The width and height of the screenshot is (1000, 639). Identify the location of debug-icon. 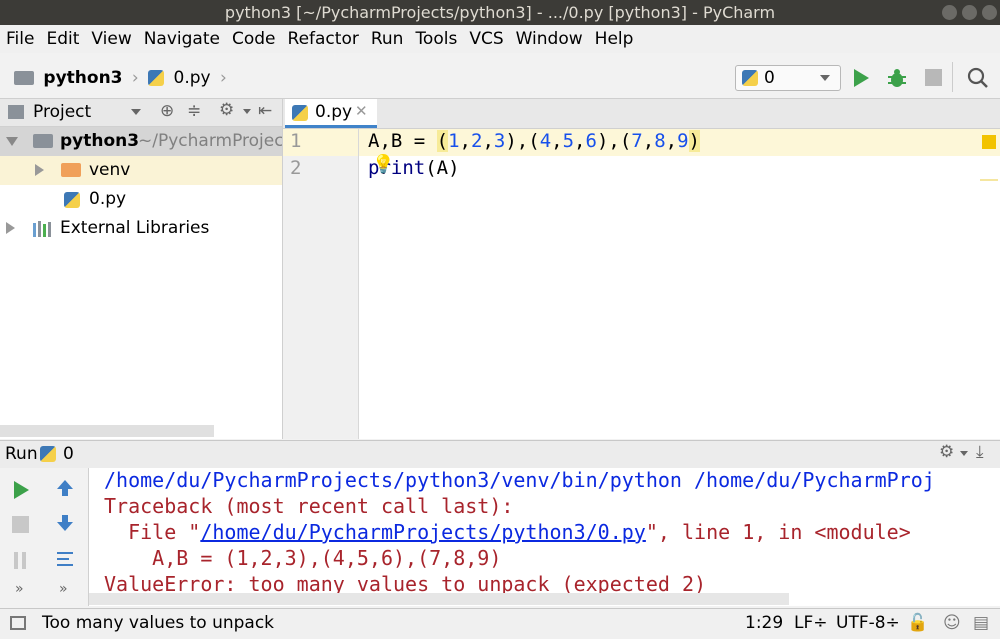
(897, 78).